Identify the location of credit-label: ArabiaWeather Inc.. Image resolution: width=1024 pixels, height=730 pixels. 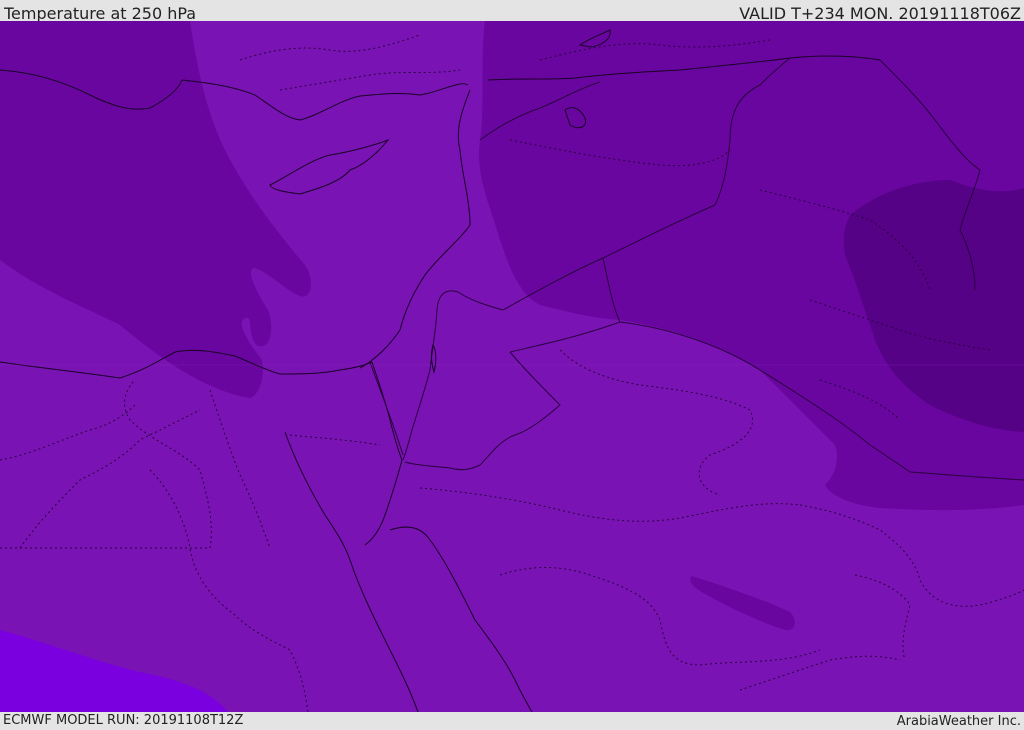
(958, 721).